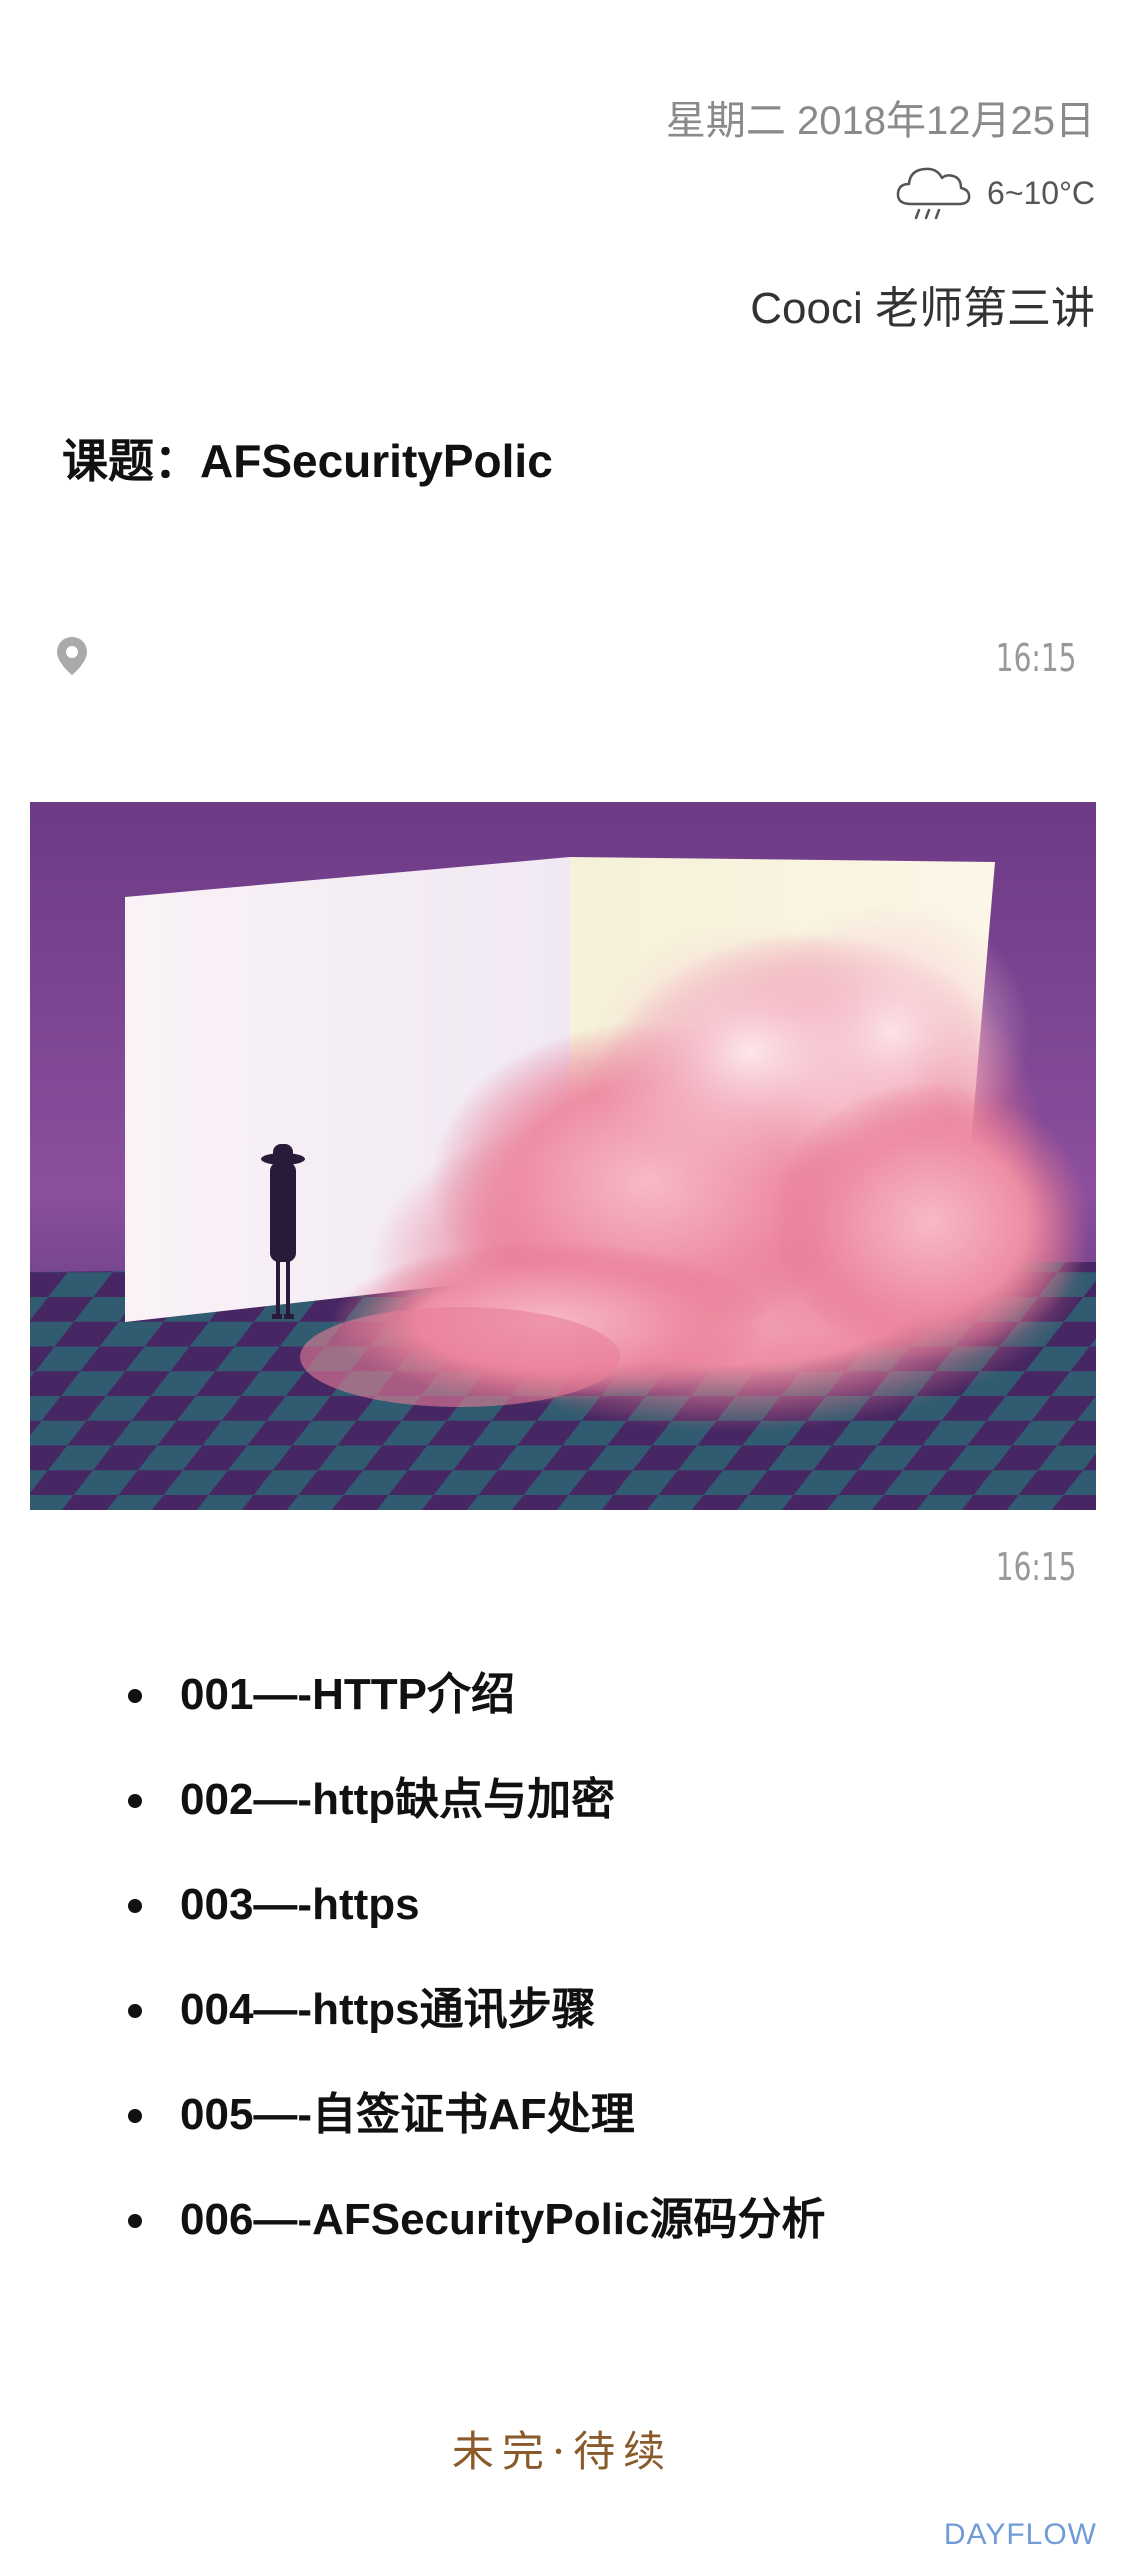 The width and height of the screenshot is (1125, 2565). I want to click on list-item-text: 004—-https通讯步骤, so click(388, 2009).